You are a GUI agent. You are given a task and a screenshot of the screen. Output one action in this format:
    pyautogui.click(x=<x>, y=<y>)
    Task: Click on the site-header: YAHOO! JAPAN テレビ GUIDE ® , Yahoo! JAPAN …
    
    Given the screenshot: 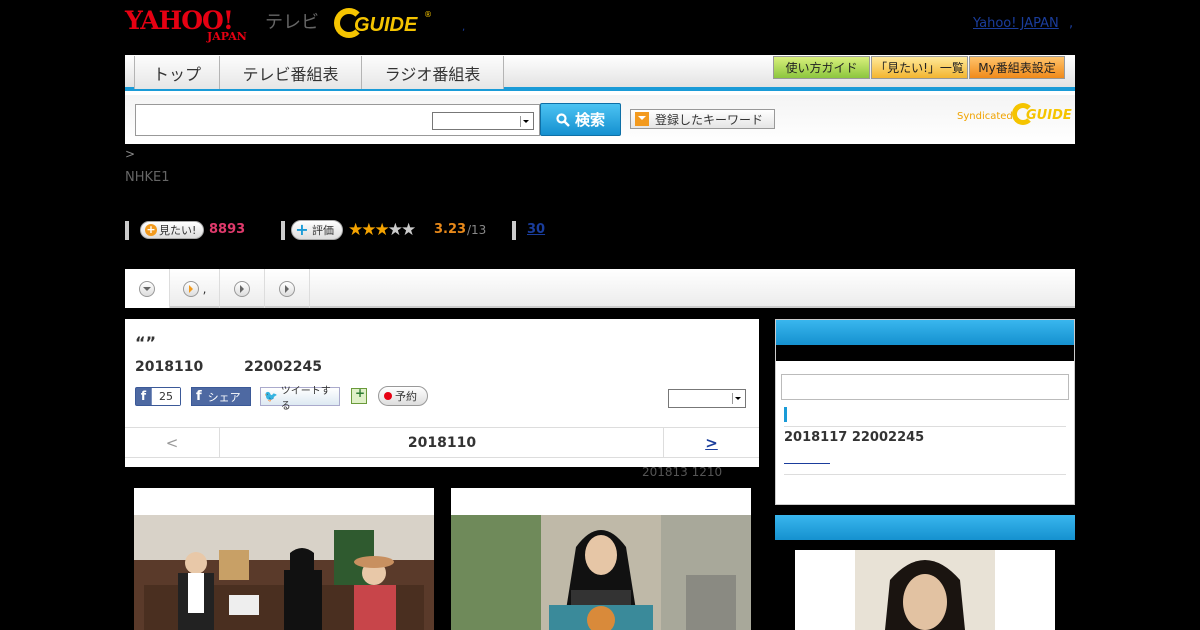 What is the action you would take?
    pyautogui.click(x=600, y=27)
    